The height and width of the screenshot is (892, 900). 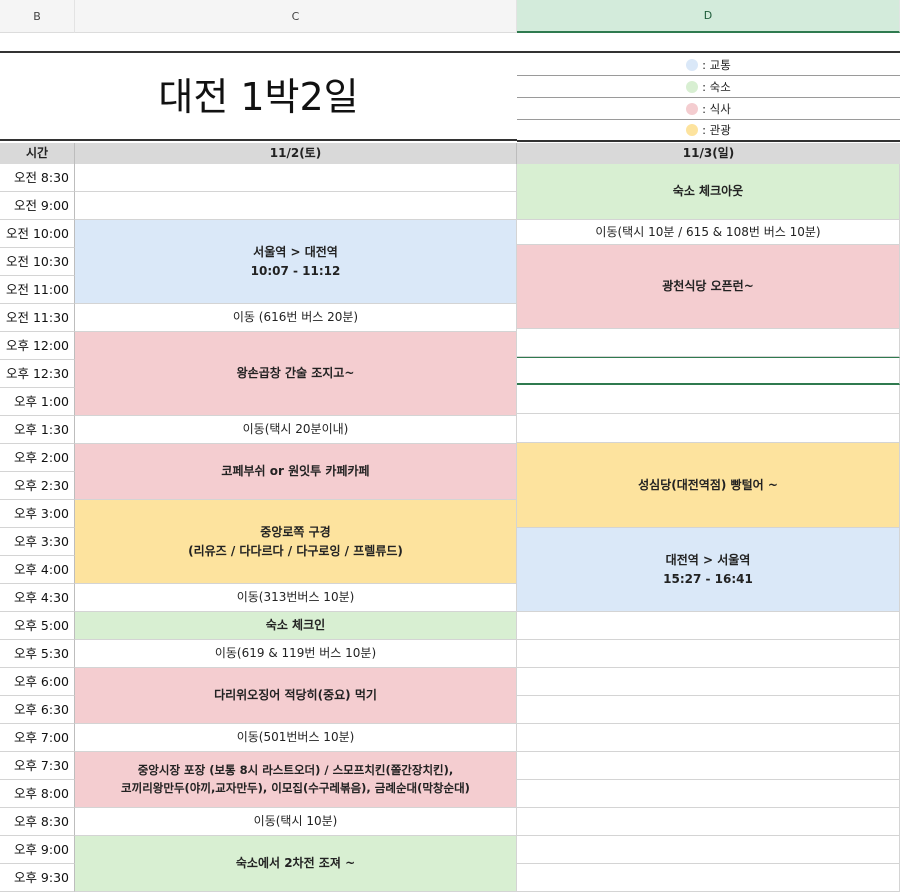 What do you see at coordinates (37, 738) in the screenshot?
I see `time-cell: 오후 7:00` at bounding box center [37, 738].